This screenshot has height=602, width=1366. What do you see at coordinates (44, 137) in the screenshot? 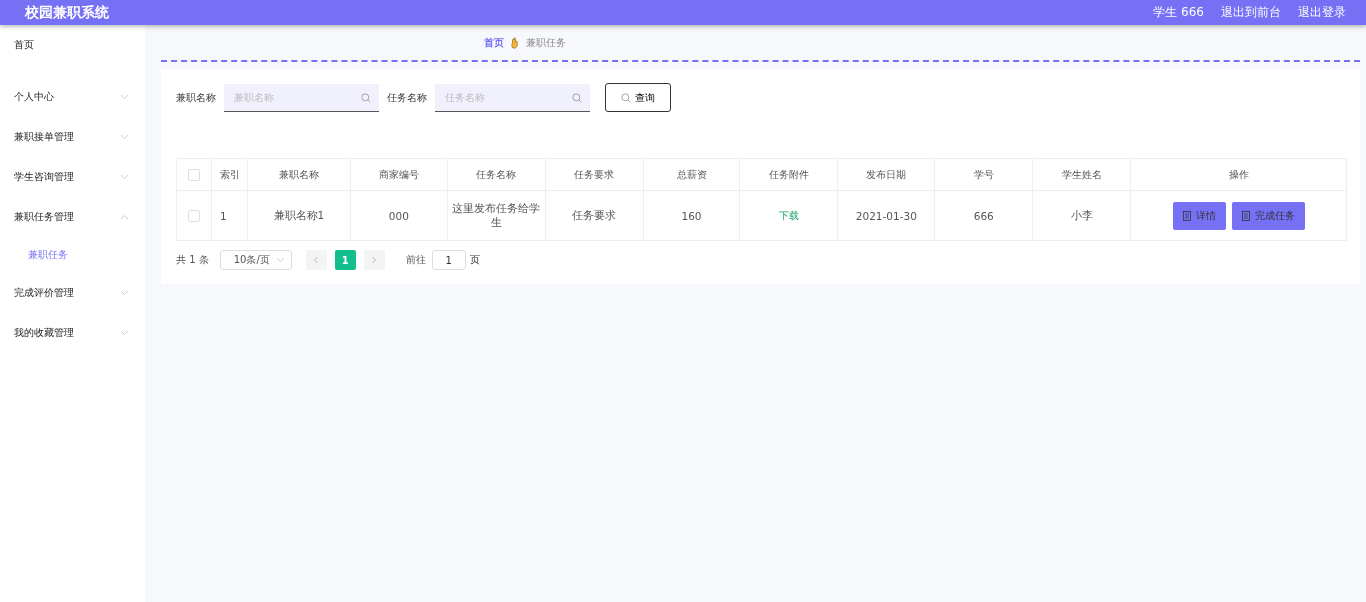
I see `sidebar-item: 兼职接单管理` at bounding box center [44, 137].